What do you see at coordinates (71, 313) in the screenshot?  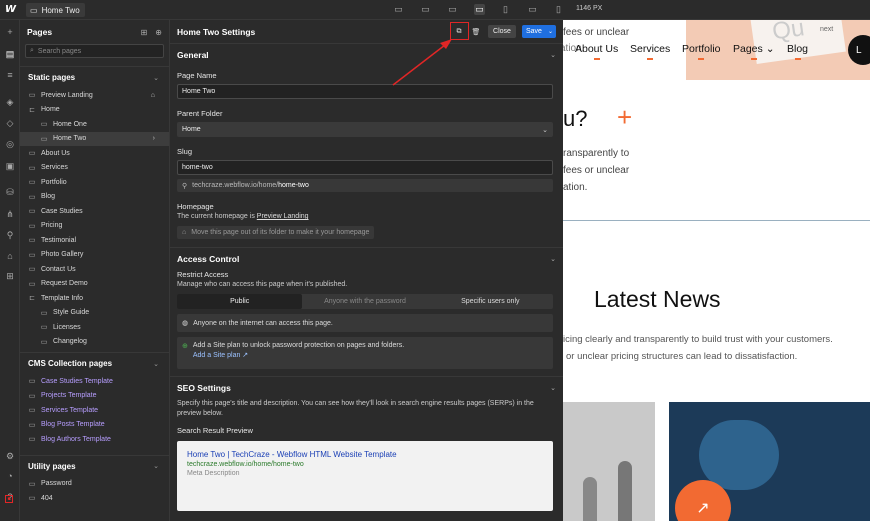 I see `page-item-label: Style Guide` at bounding box center [71, 313].